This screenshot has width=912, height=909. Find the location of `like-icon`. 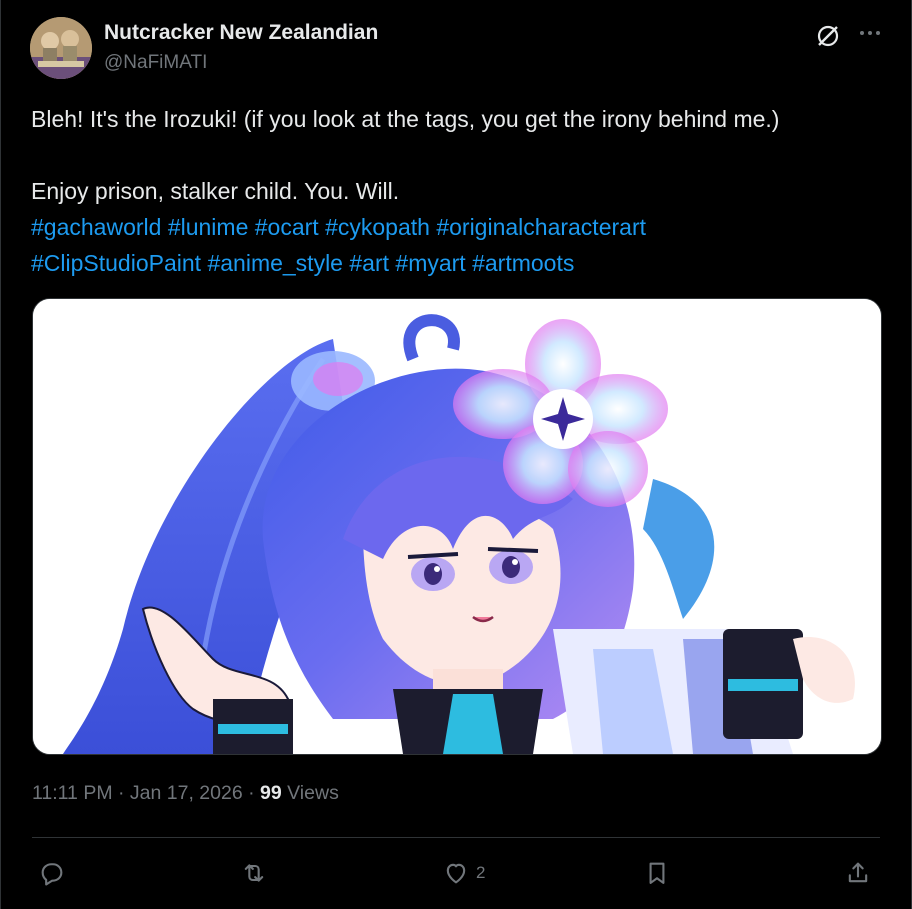

like-icon is located at coordinates (456, 873).